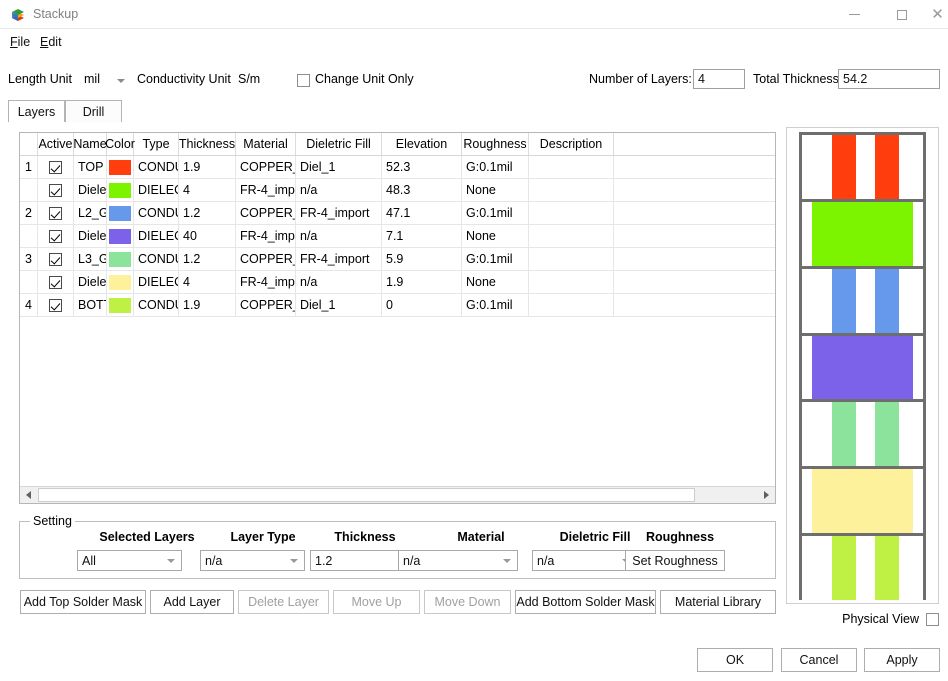 This screenshot has width=948, height=681. What do you see at coordinates (266, 144) in the screenshot?
I see `table-header-material: Material` at bounding box center [266, 144].